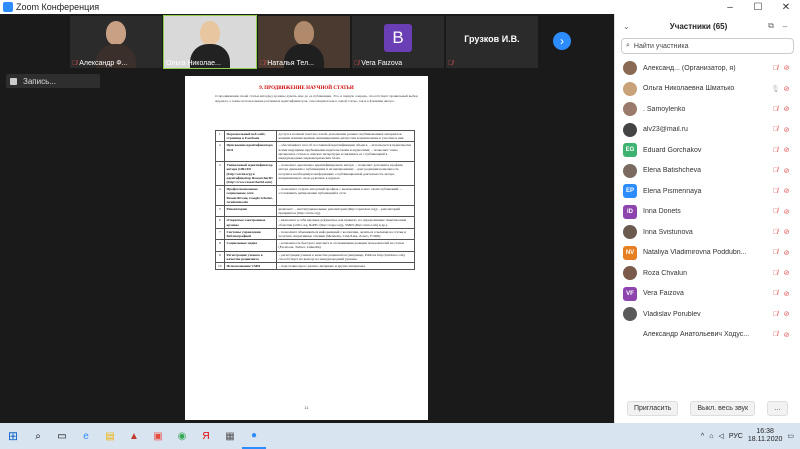 Image resolution: width=800 pixels, height=449 pixels. I want to click on close-button: ✕, so click(786, 7).